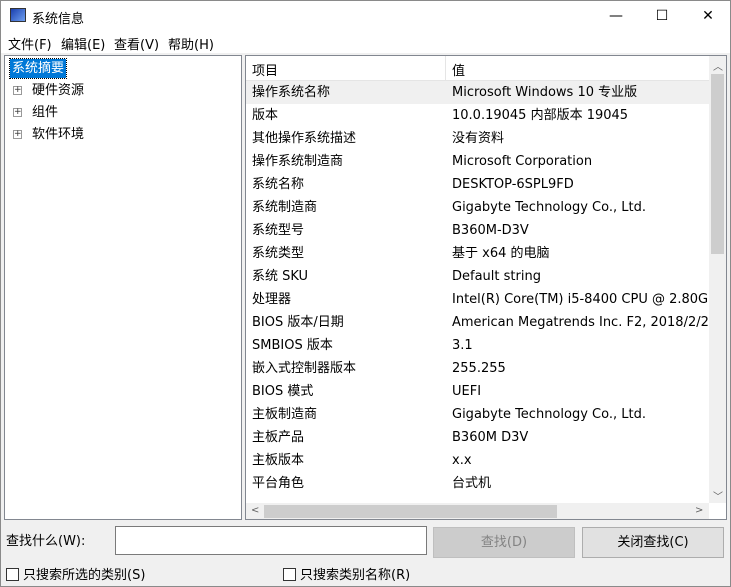 The width and height of the screenshot is (731, 587). I want to click on search-selected-category-checkbox: 只搜索所选的类别(S), so click(75, 573).